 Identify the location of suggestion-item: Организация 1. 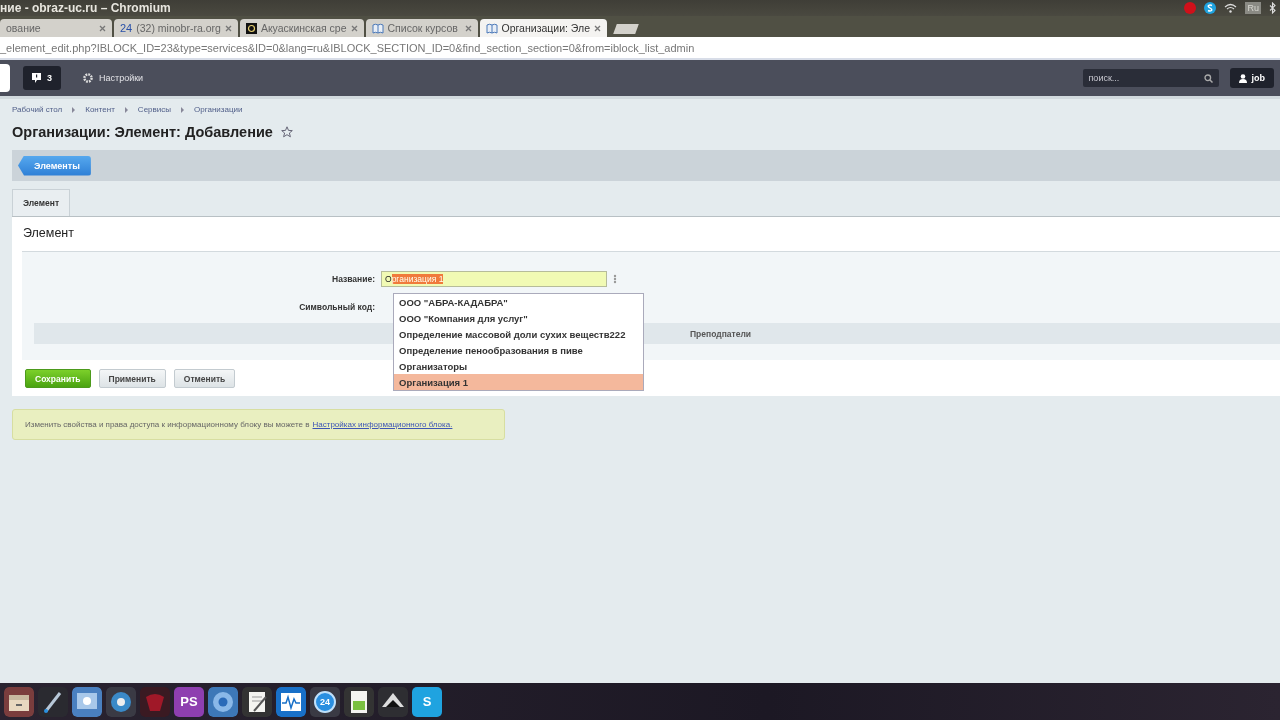
(518, 382).